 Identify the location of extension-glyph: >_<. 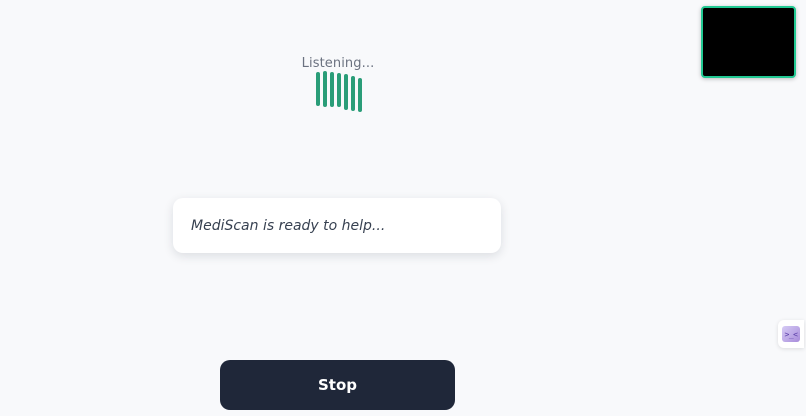
(791, 334).